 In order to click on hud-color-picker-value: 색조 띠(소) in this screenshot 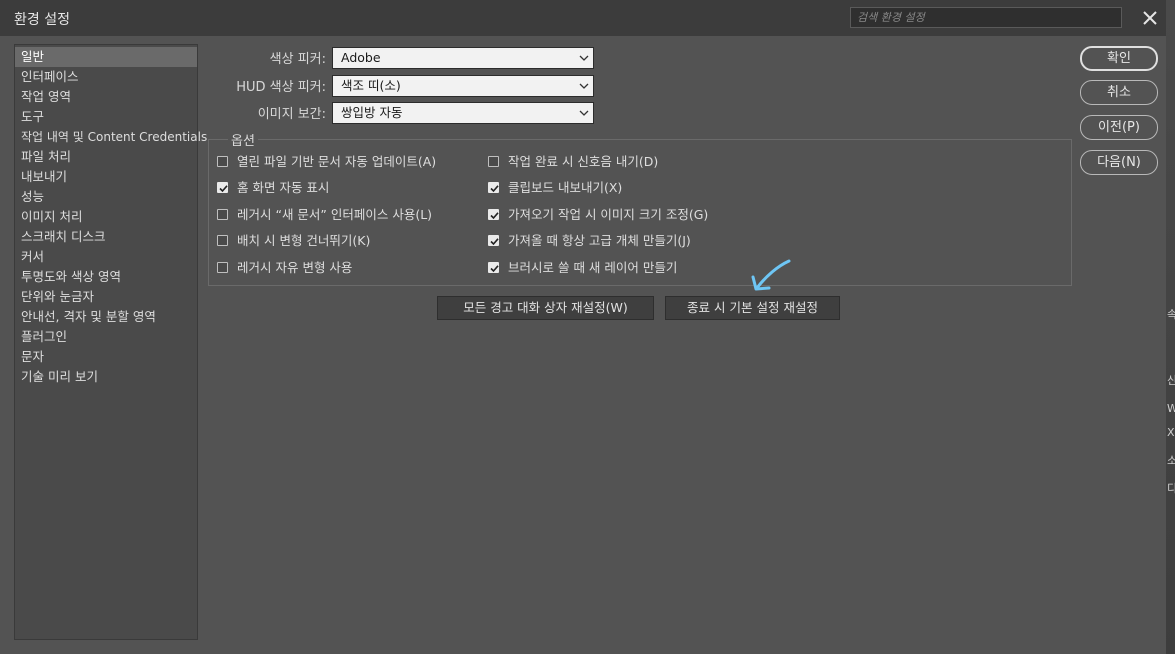, I will do `click(371, 85)`.